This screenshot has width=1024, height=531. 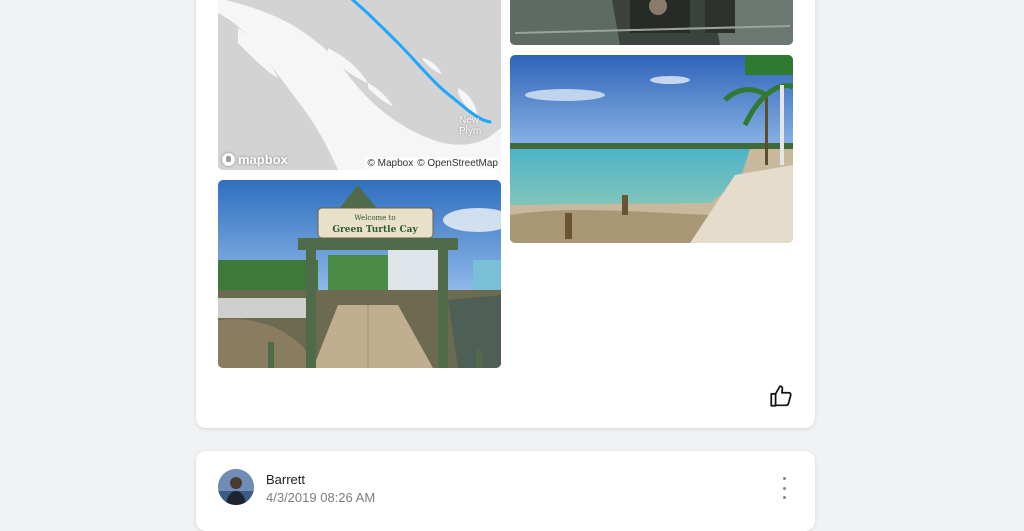 What do you see at coordinates (505, 491) in the screenshot?
I see `post-card-next: Barrett 4/3/2019 08:26 AM` at bounding box center [505, 491].